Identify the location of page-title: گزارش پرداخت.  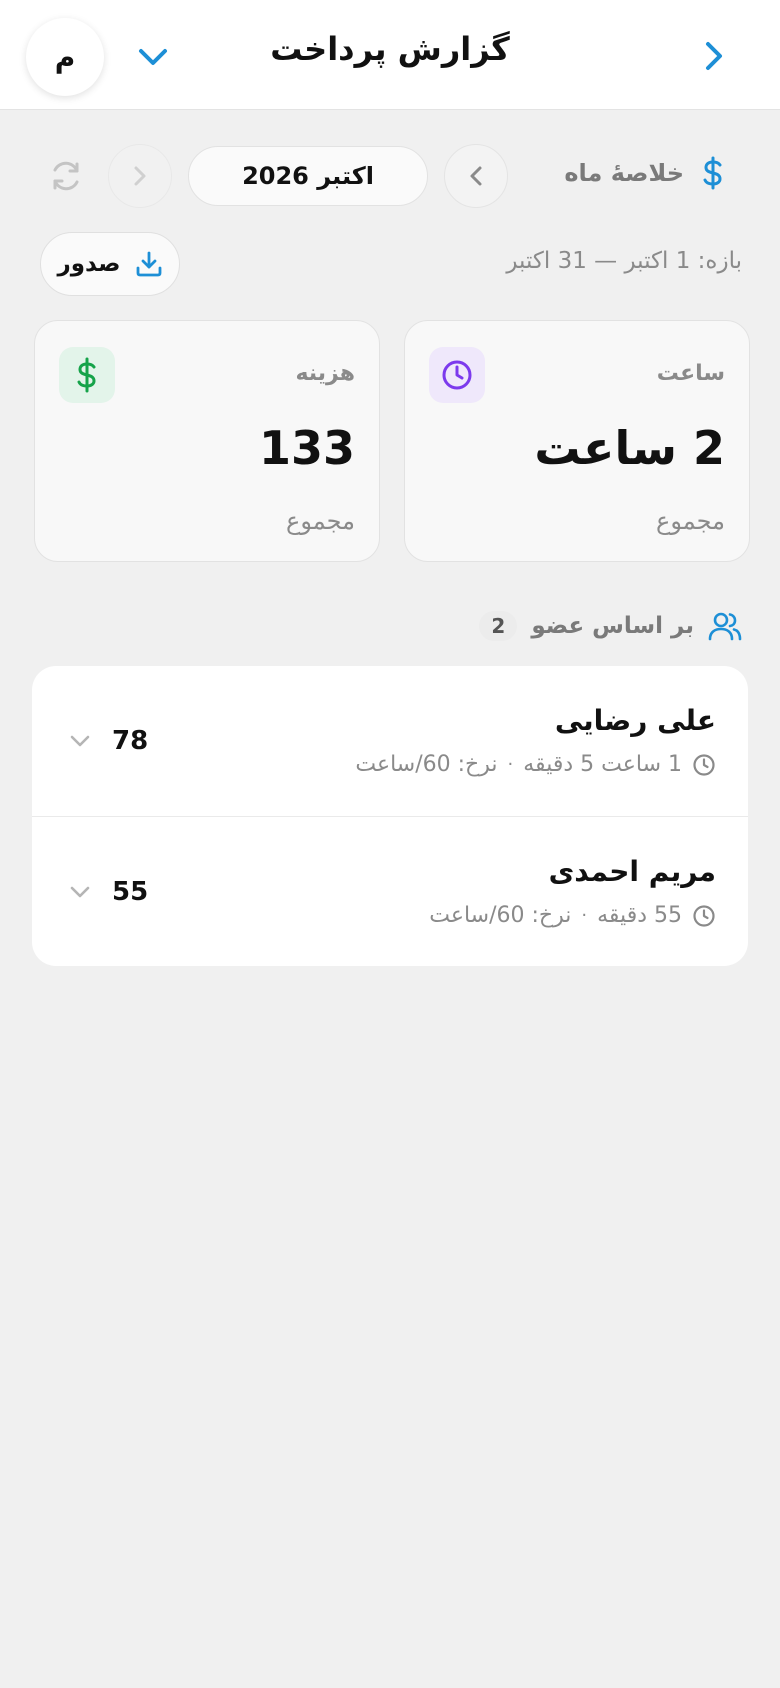
(390, 49).